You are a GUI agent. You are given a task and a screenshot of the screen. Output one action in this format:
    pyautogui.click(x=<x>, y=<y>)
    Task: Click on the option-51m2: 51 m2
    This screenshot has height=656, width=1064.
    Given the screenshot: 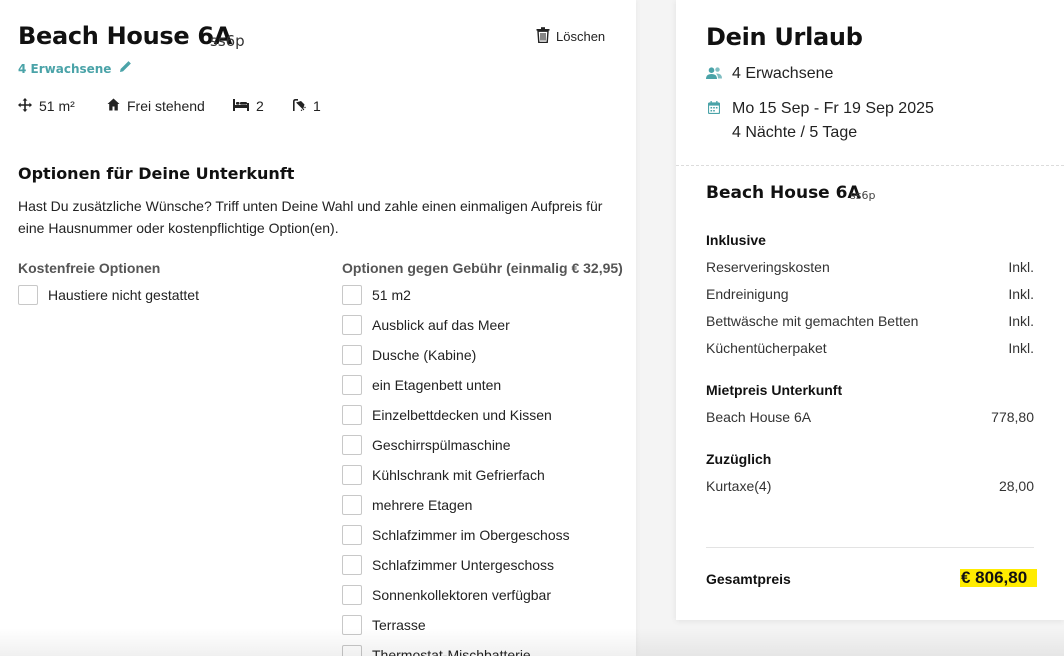 What is the action you would take?
    pyautogui.click(x=456, y=295)
    